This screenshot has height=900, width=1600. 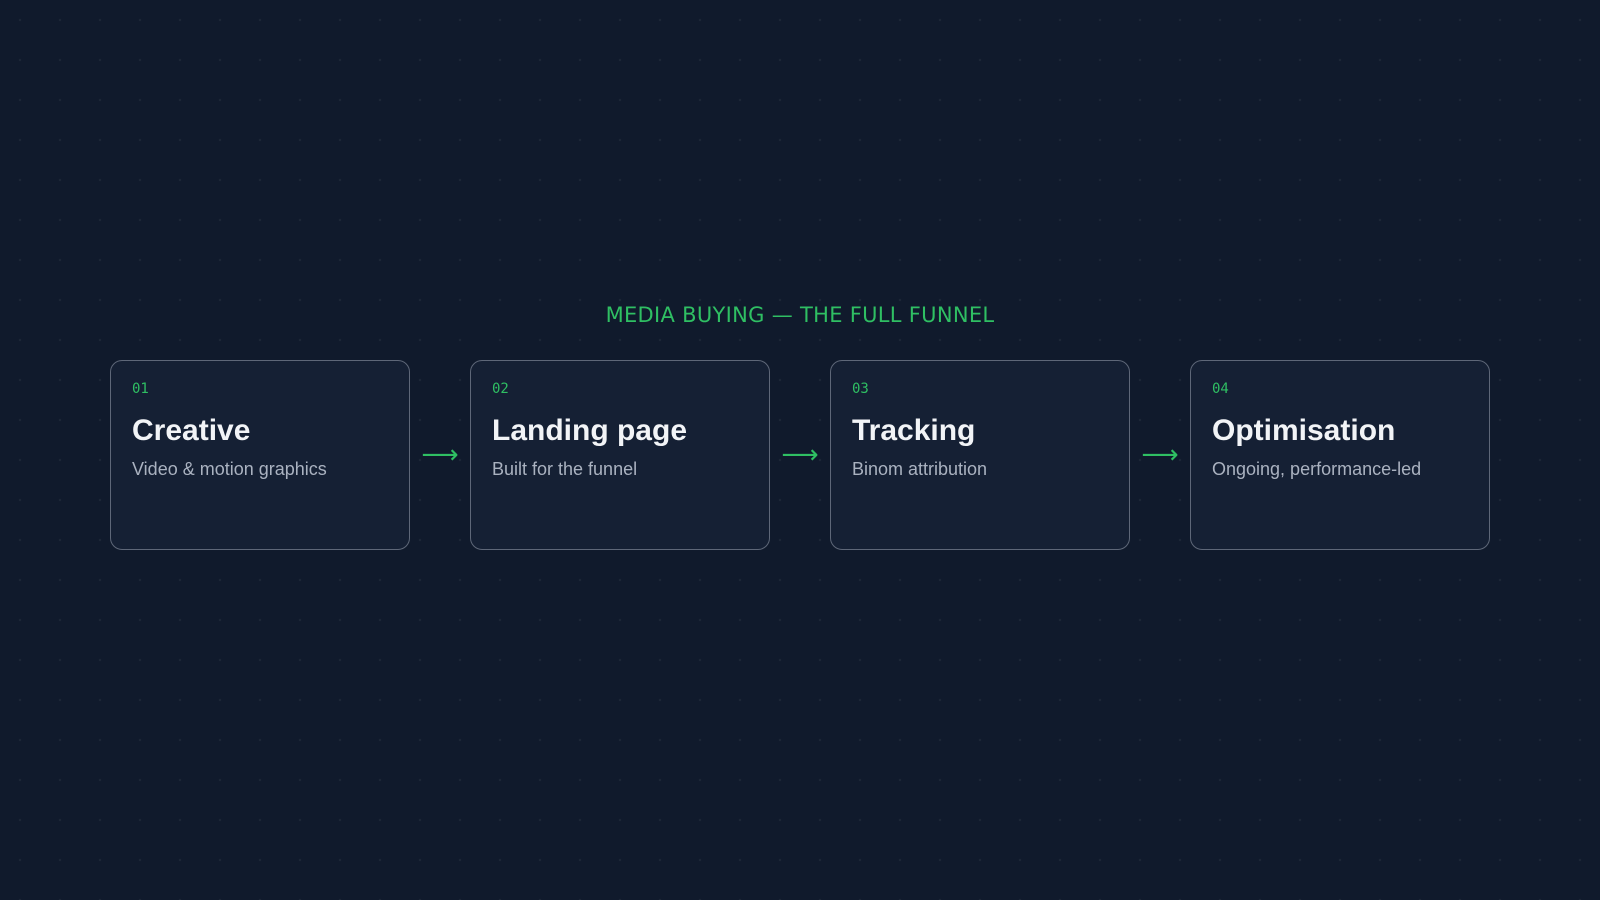 I want to click on stage-number: 02, so click(x=500, y=389).